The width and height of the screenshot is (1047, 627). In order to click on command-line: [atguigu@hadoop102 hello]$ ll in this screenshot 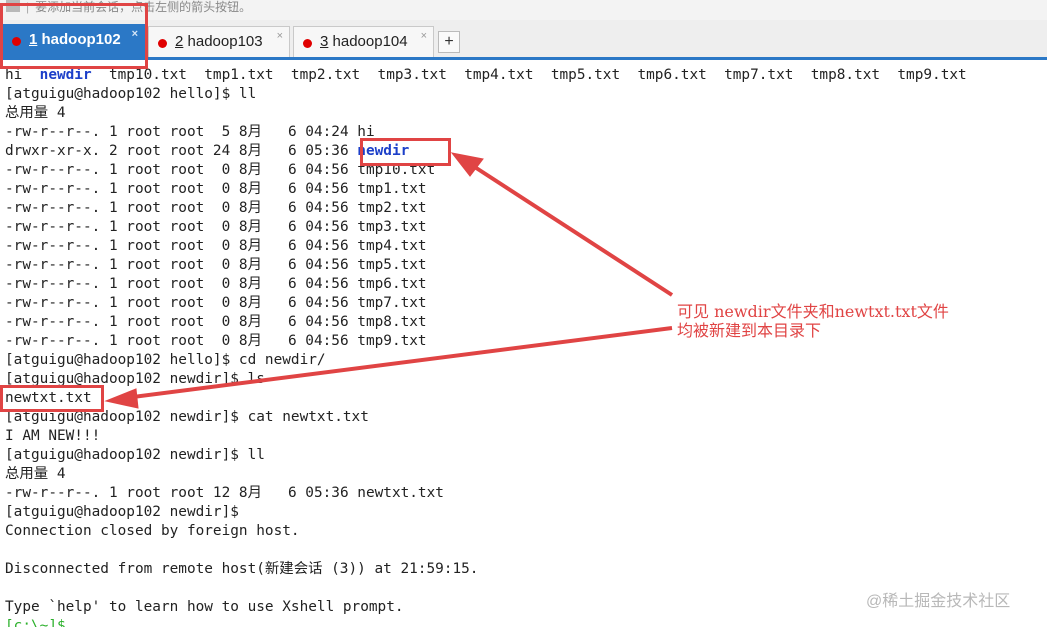, I will do `click(131, 94)`.